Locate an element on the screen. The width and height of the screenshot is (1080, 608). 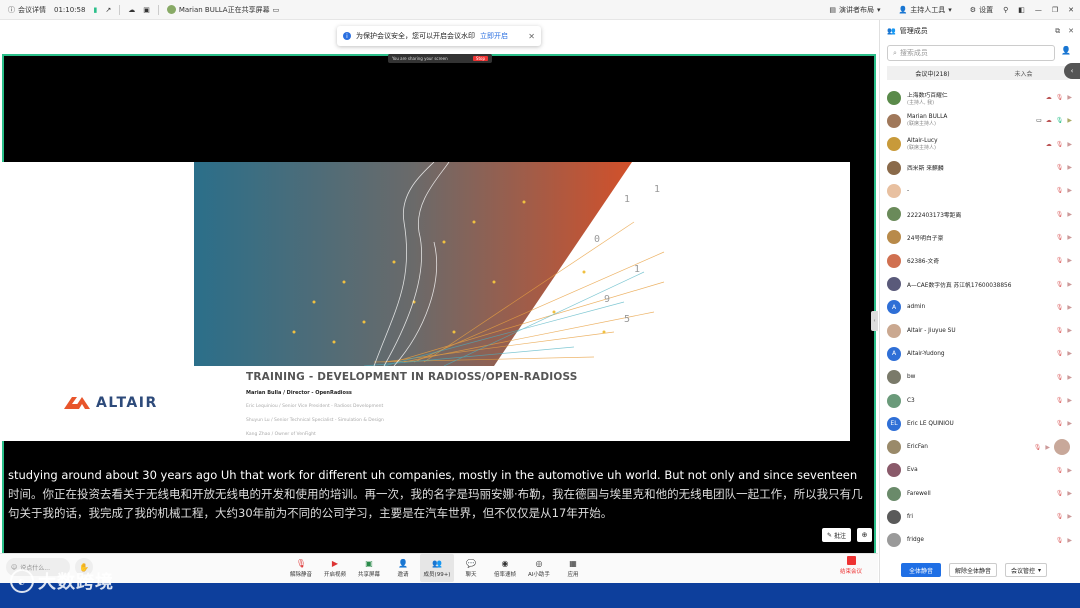
member-row: C3 🎙 ▶ is located at coordinates (980, 400).